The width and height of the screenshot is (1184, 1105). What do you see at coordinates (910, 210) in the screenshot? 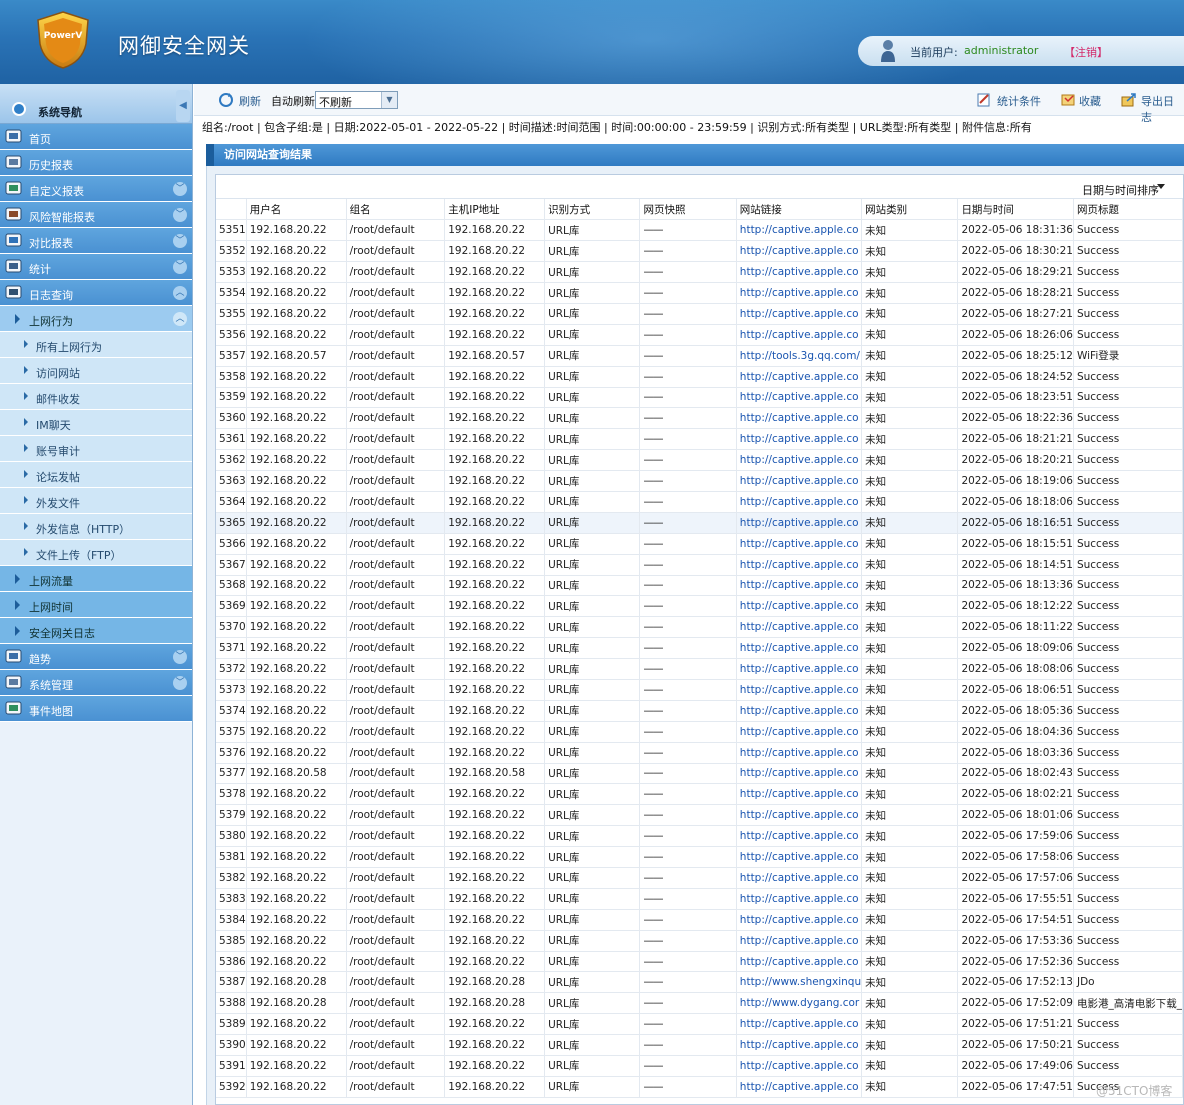
I see `column-header: 网站类别` at bounding box center [910, 210].